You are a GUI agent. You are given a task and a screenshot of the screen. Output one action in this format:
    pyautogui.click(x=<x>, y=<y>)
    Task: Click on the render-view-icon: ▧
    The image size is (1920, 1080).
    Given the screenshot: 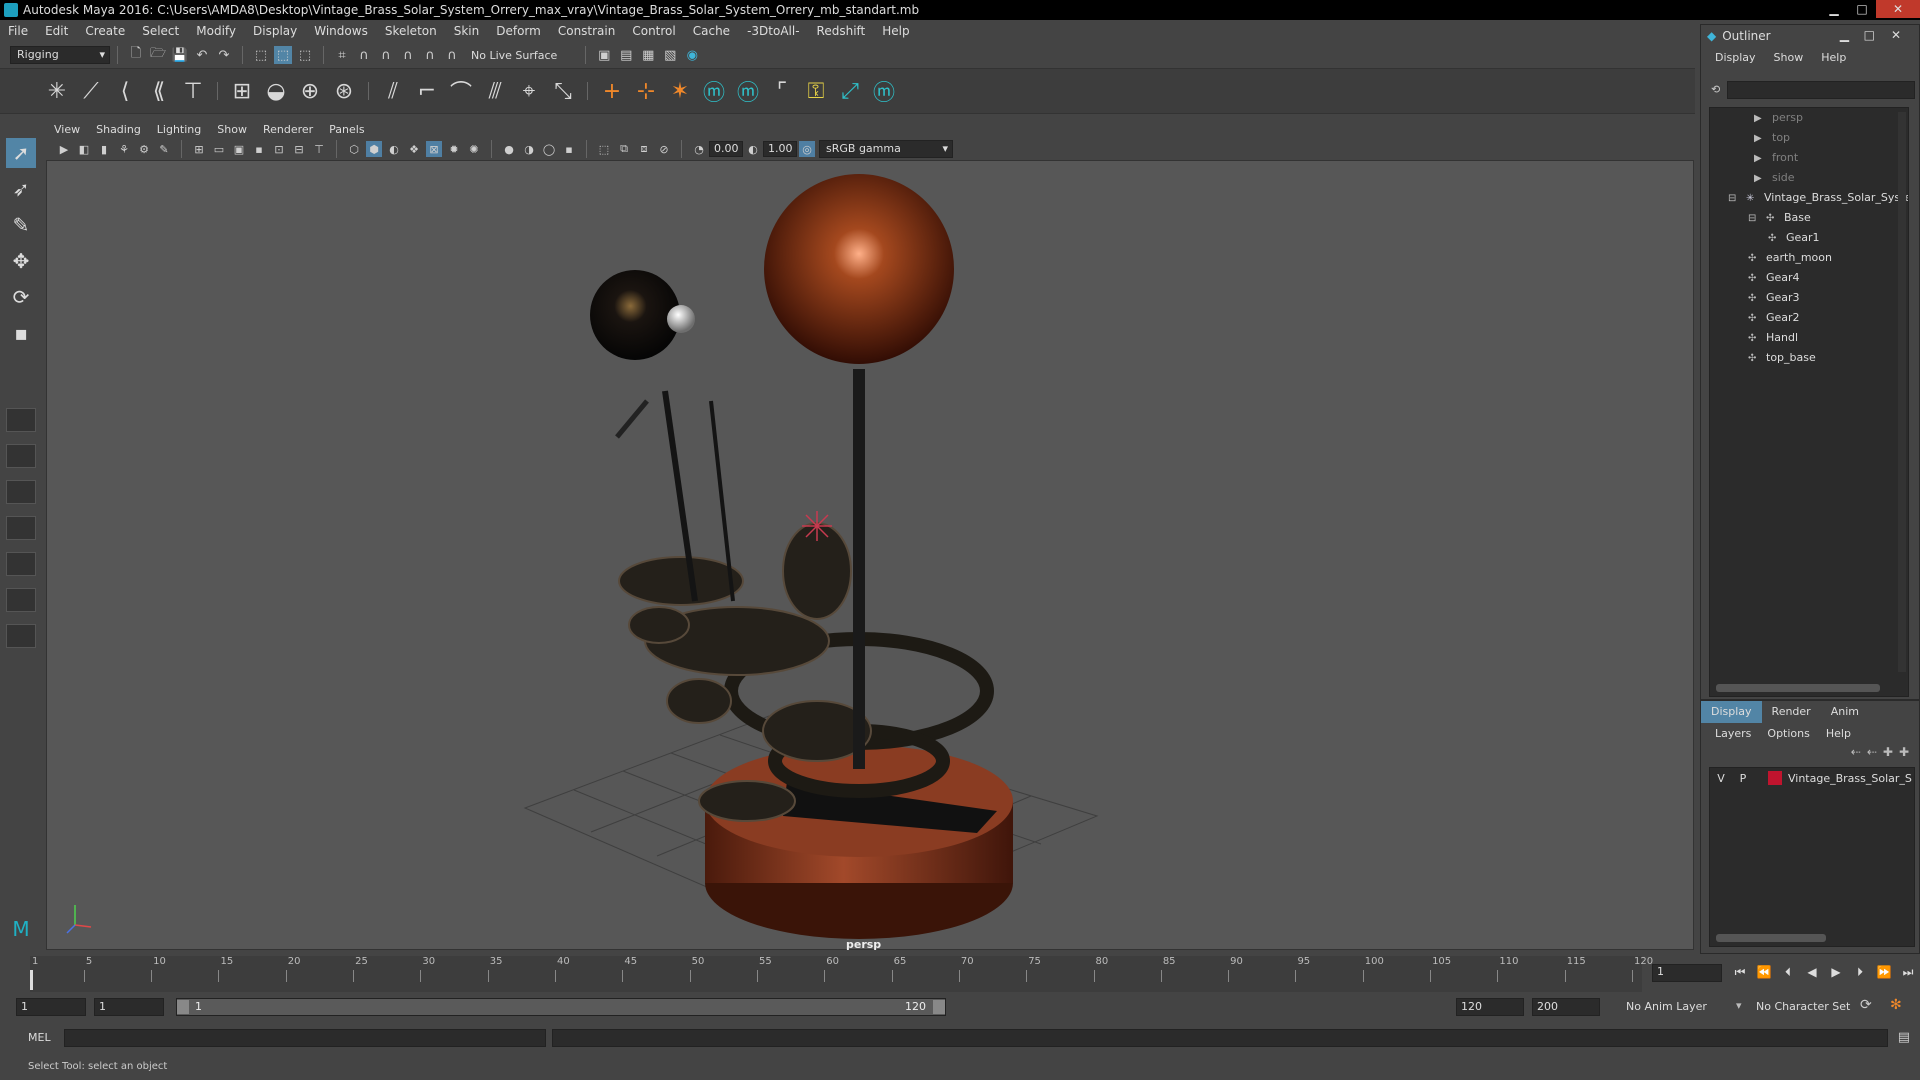 What is the action you would take?
    pyautogui.click(x=670, y=55)
    